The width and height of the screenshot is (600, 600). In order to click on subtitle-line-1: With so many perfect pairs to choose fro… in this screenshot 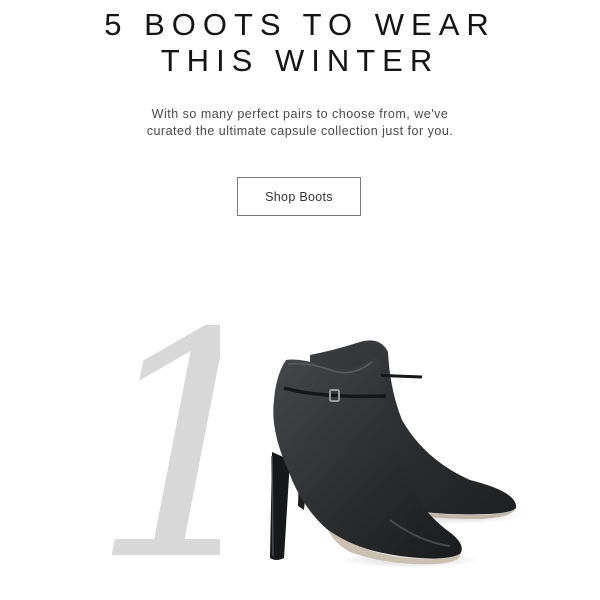, I will do `click(300, 114)`.